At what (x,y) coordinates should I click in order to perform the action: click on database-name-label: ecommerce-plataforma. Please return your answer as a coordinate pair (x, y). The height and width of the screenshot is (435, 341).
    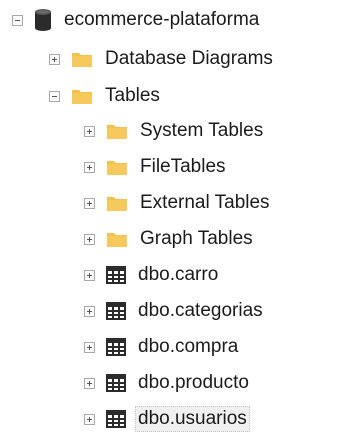
    Looking at the image, I should click on (162, 19).